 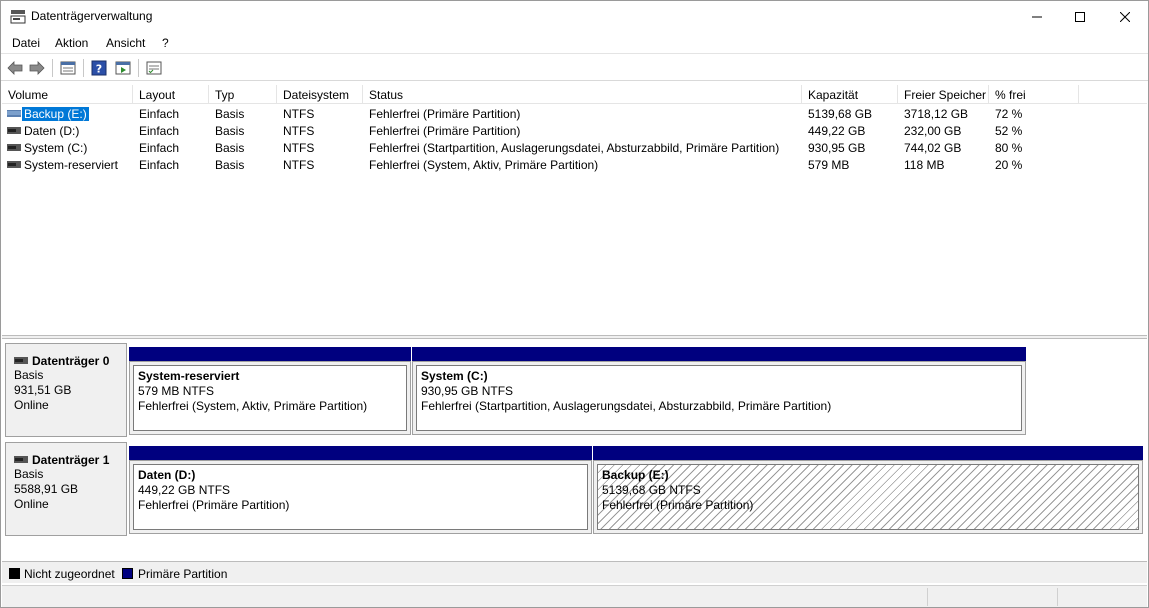 I want to click on cell-kapazitaet: 930,95 GB, so click(x=837, y=148).